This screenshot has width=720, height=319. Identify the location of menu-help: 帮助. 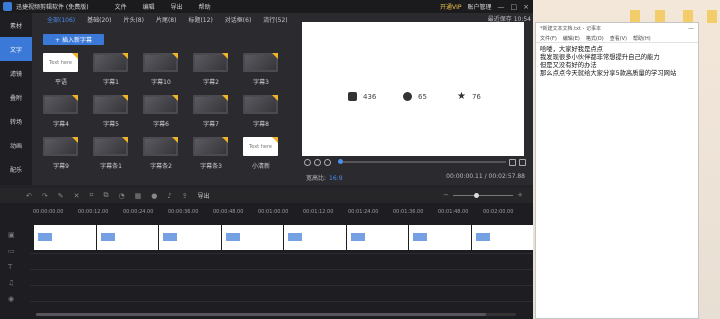
(205, 6).